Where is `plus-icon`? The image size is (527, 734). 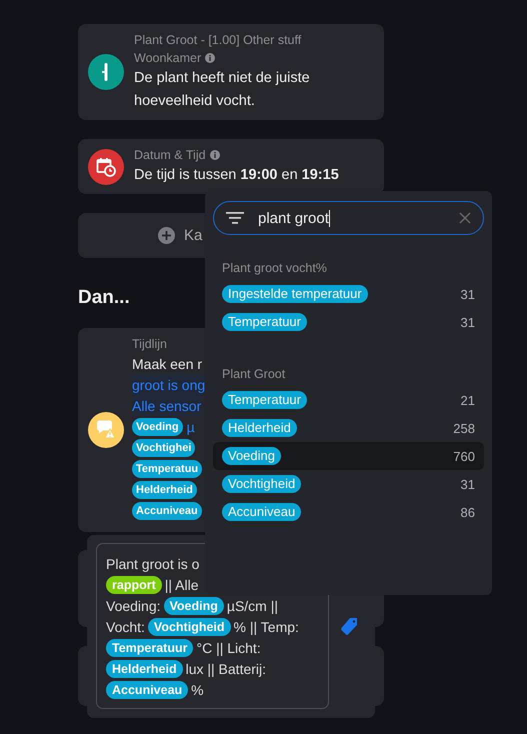 plus-icon is located at coordinates (166, 235).